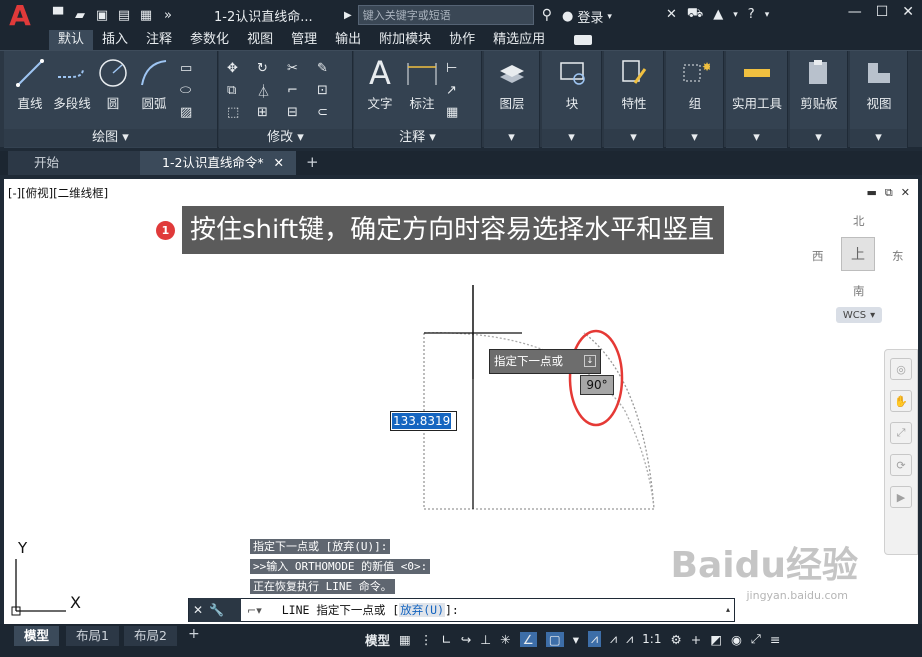 This screenshot has height=657, width=922. What do you see at coordinates (154, 84) in the screenshot?
I see `arc-button: 圆弧` at bounding box center [154, 84].